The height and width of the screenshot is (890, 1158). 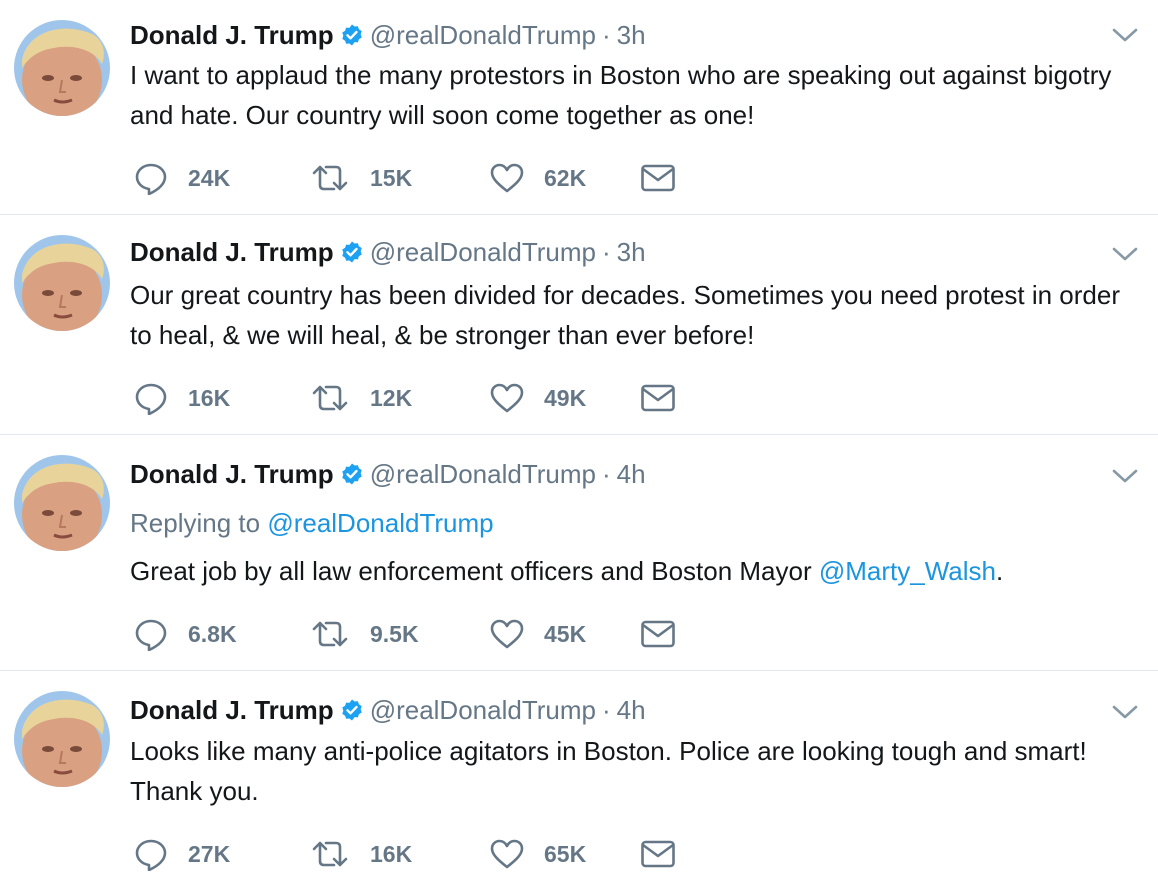 I want to click on like-button: 62K, so click(x=552, y=178).